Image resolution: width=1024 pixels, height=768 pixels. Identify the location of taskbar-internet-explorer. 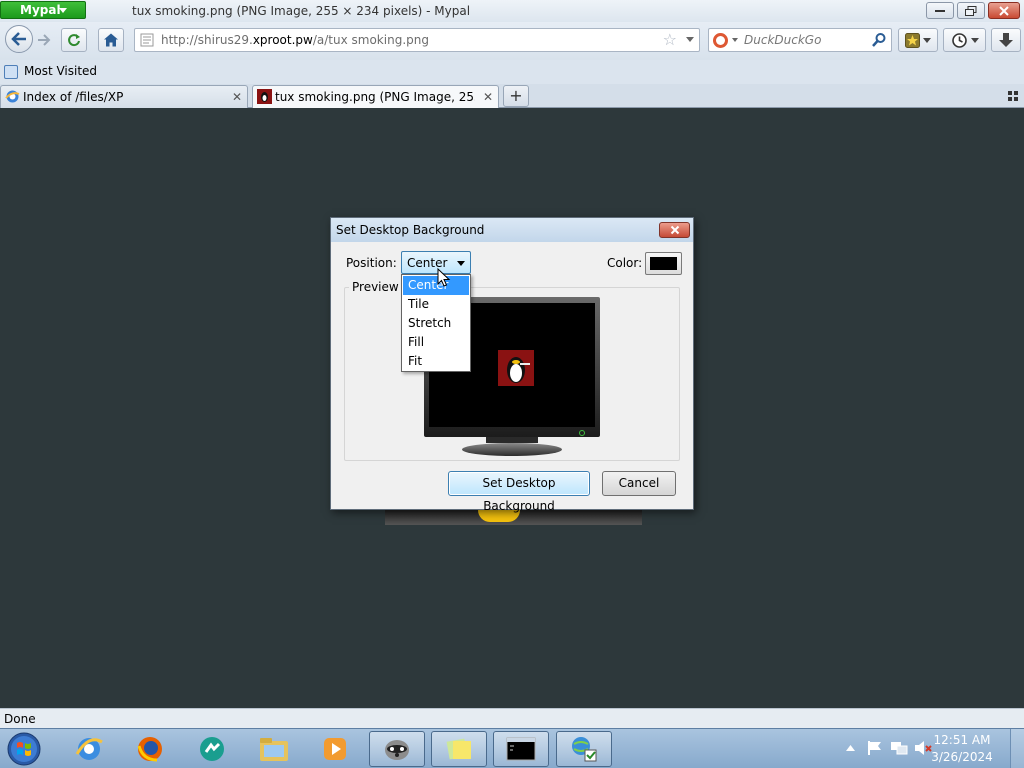
(89, 749).